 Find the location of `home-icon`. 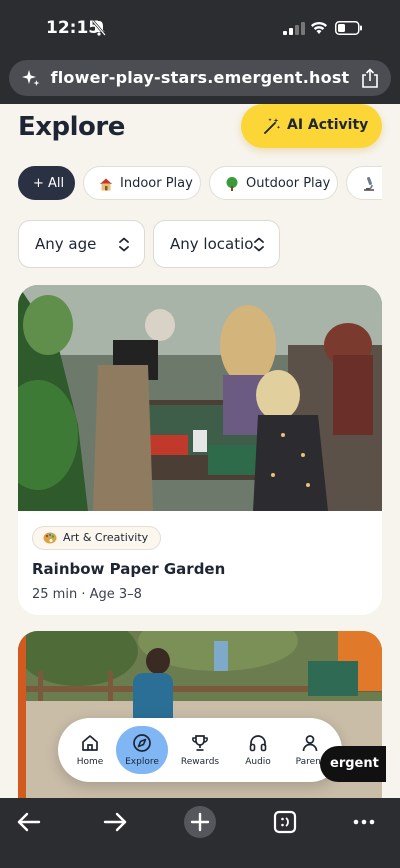

home-icon is located at coordinates (90, 743).